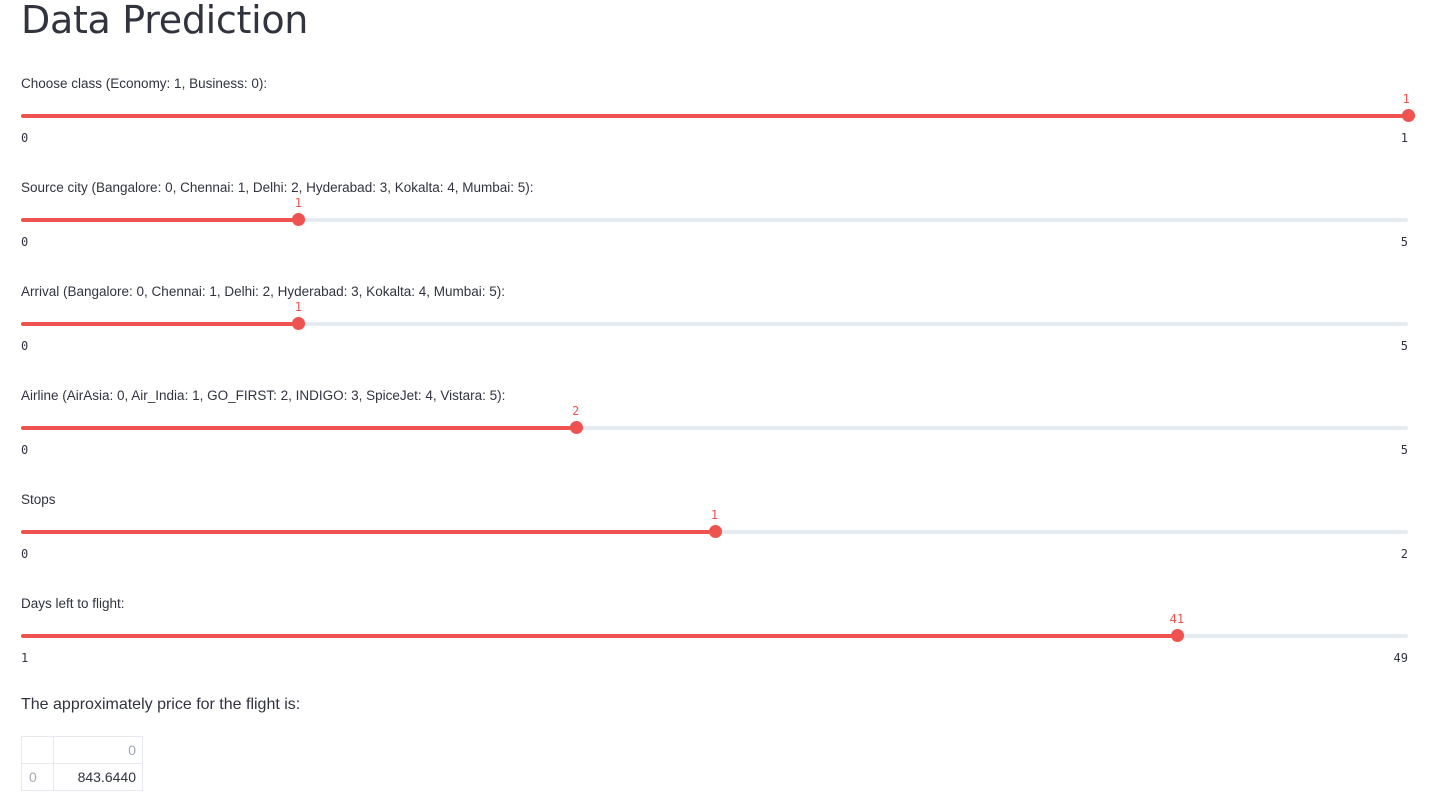 This screenshot has height=802, width=1431. I want to click on slider-stops-track: 1, so click(714, 523).